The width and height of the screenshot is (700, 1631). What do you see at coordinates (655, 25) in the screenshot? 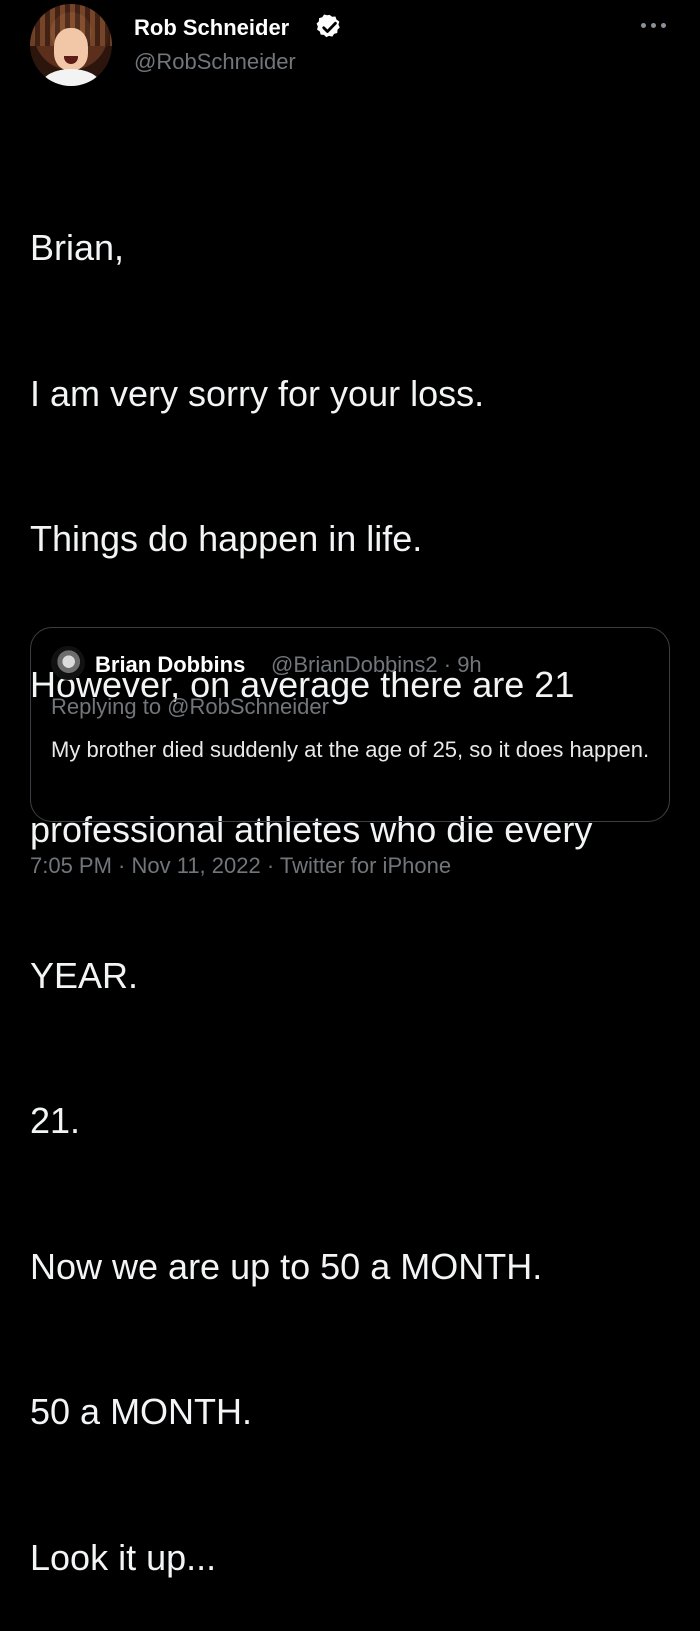
I see `more-options-icon` at bounding box center [655, 25].